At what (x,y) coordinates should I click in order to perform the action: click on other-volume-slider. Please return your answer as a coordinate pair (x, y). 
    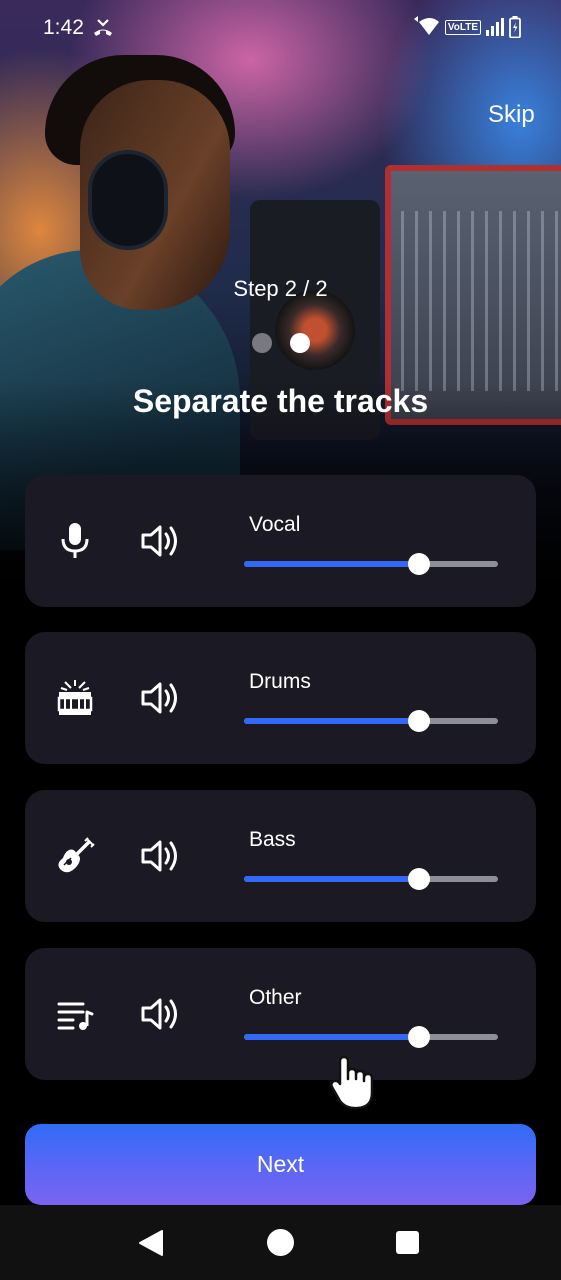
    Looking at the image, I should click on (371, 1037).